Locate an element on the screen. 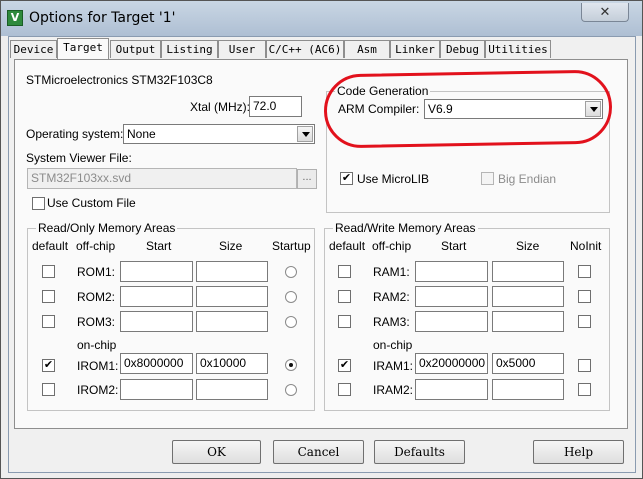 Image resolution: width=643 pixels, height=479 pixels. ro-row-name: ROM2: is located at coordinates (96, 297).